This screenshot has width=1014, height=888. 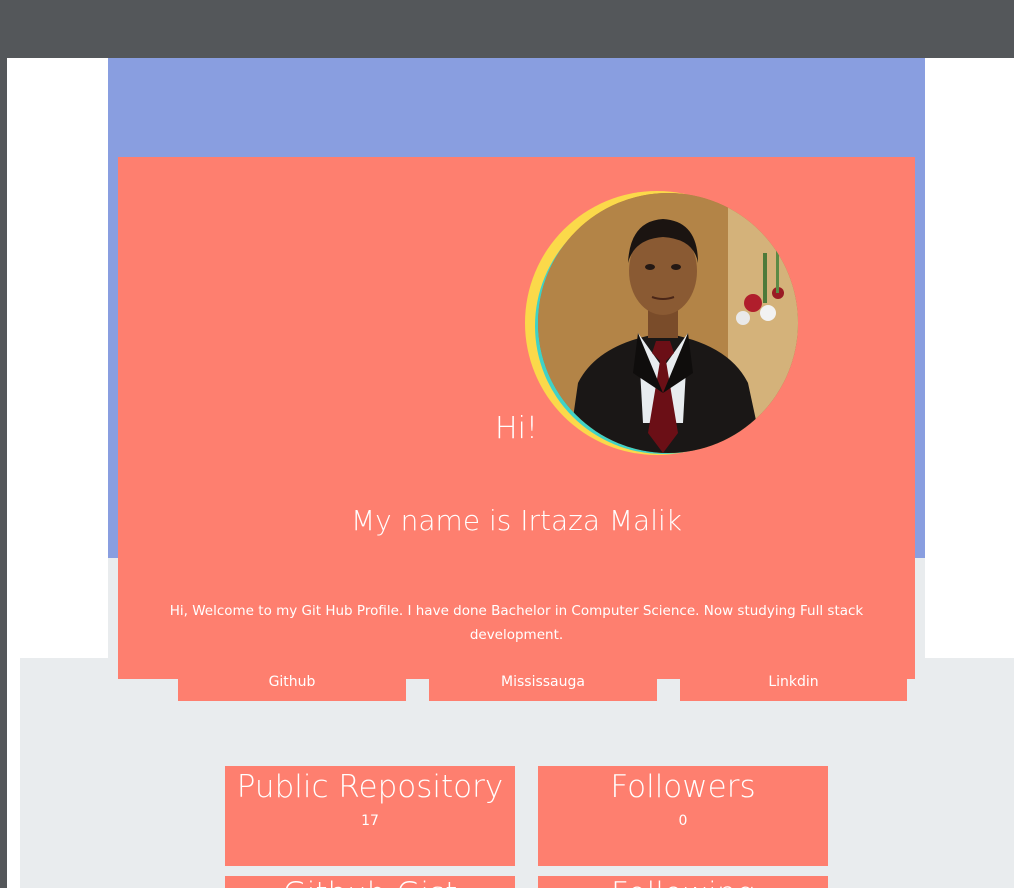 I want to click on stat-card-following: Following, so click(x=683, y=882).